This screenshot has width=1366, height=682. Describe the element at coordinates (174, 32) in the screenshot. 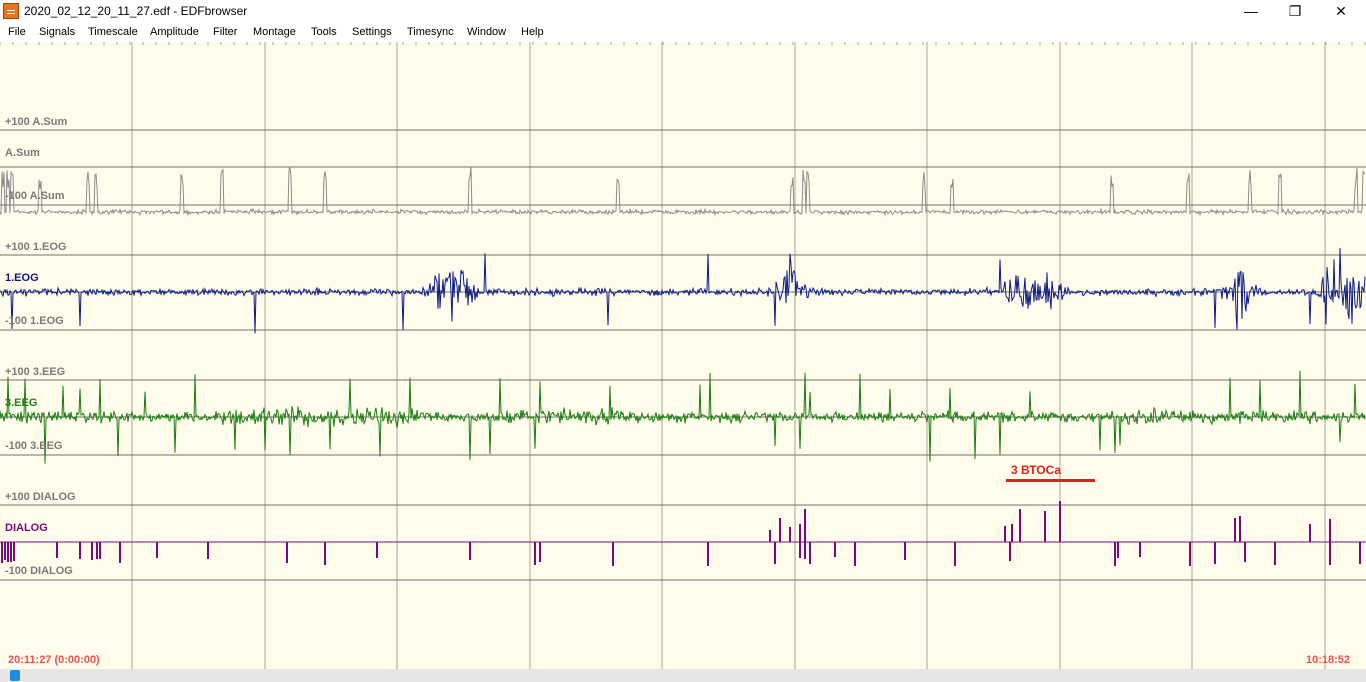

I see `menu-amplitude: Amplitude` at that location.